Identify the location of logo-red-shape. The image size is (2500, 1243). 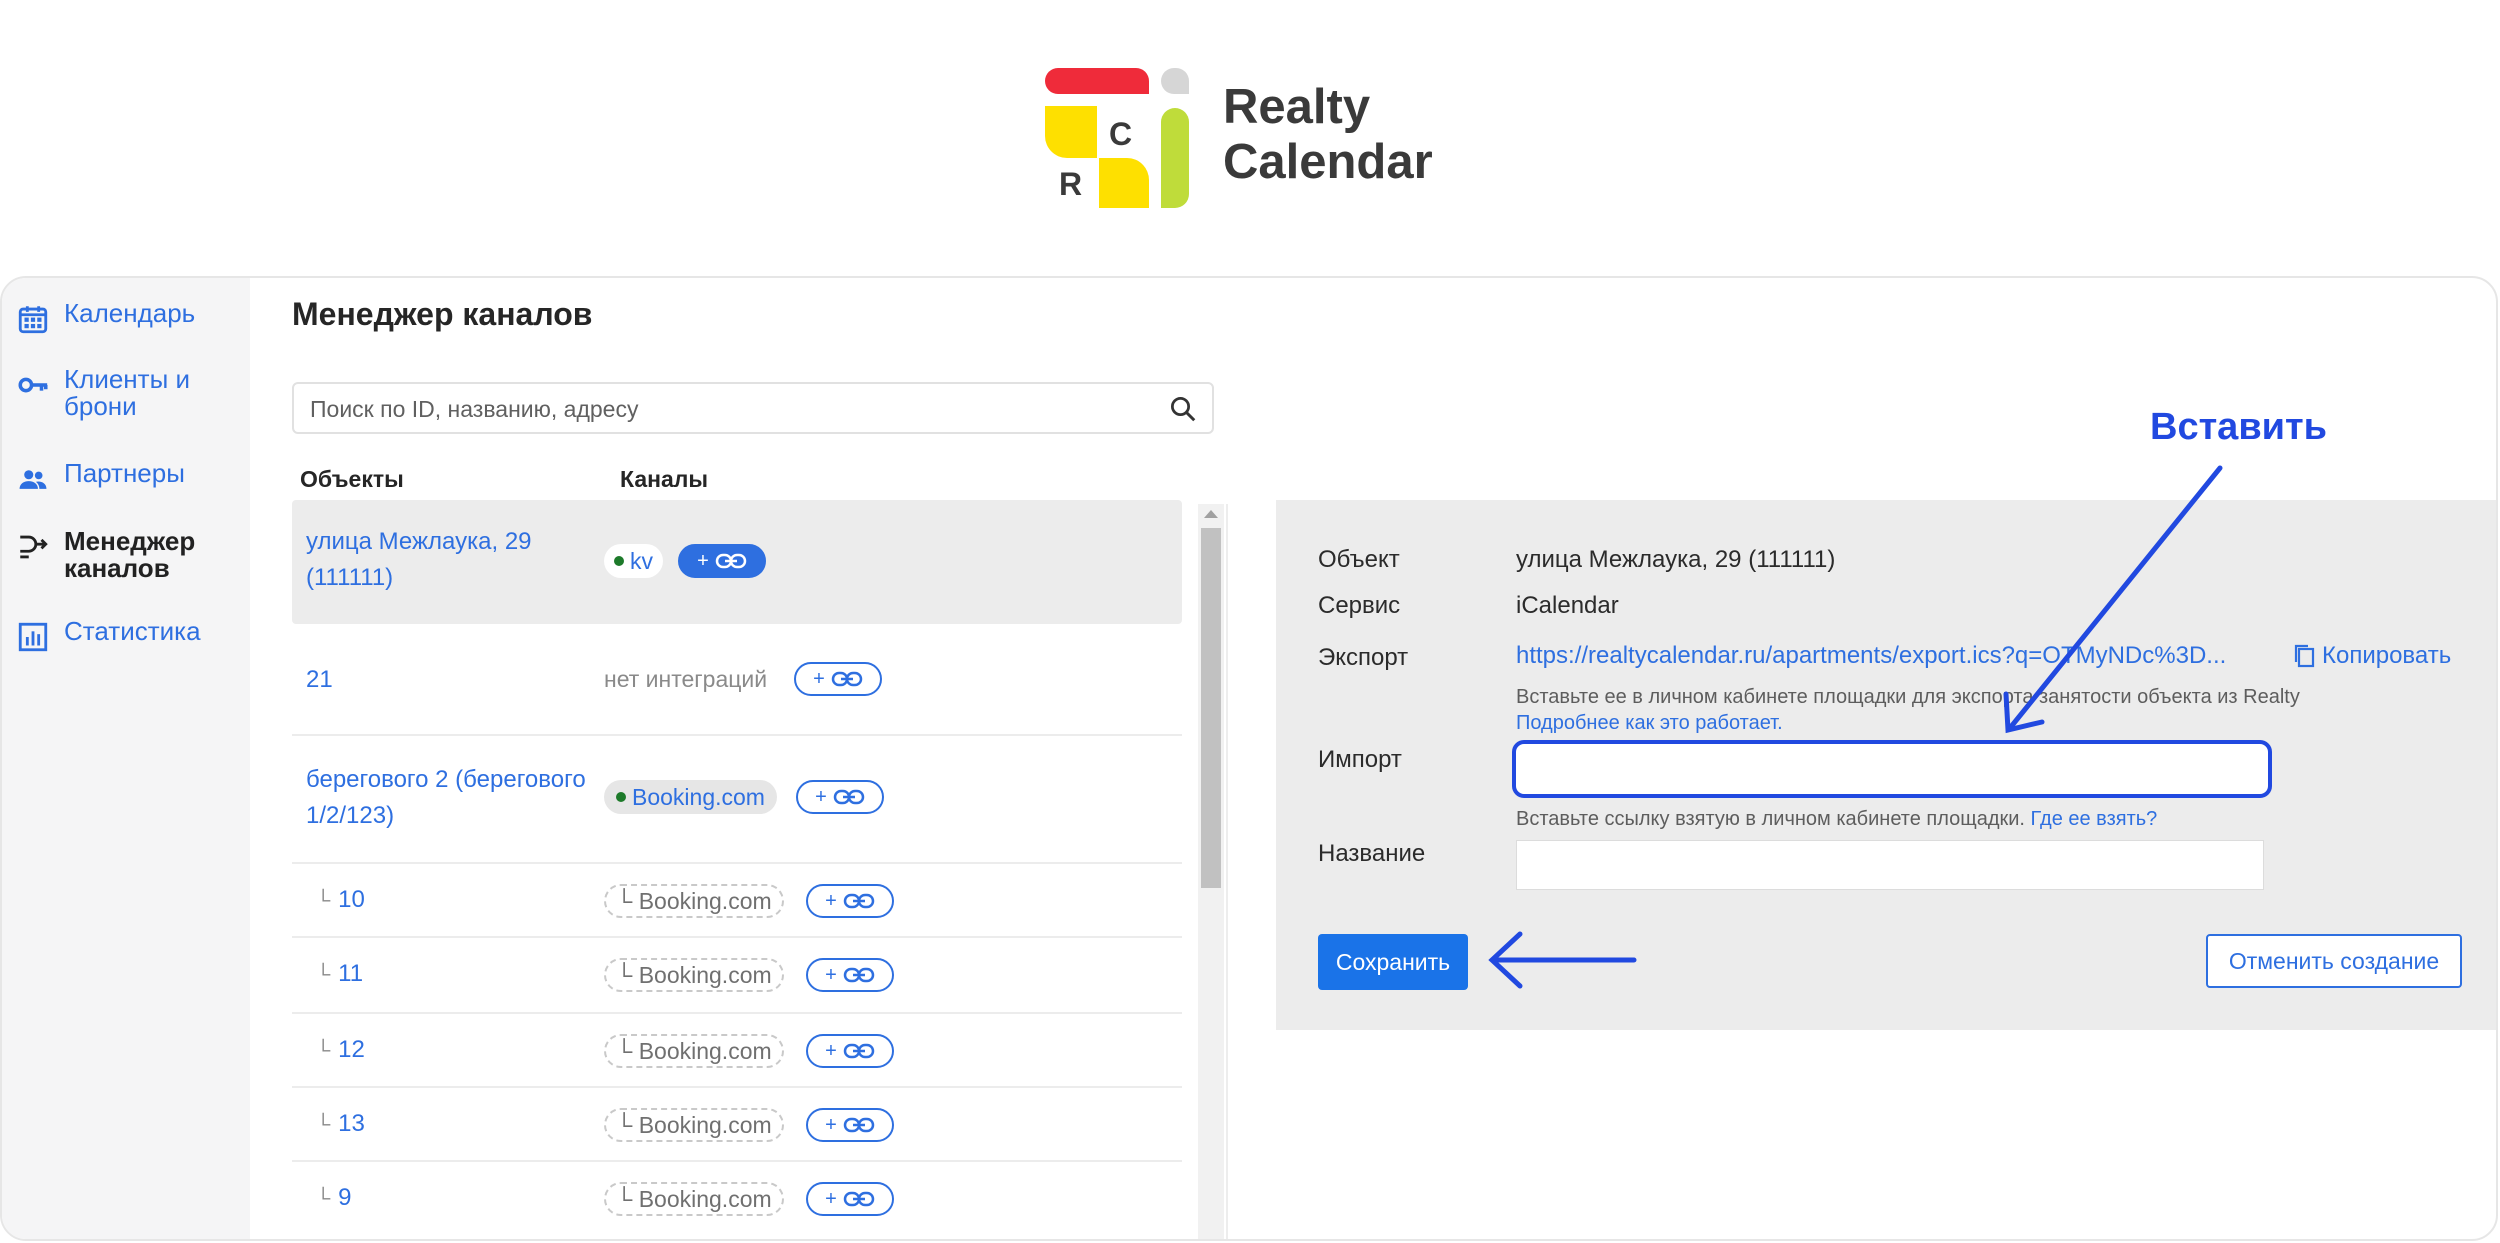
(1097, 81).